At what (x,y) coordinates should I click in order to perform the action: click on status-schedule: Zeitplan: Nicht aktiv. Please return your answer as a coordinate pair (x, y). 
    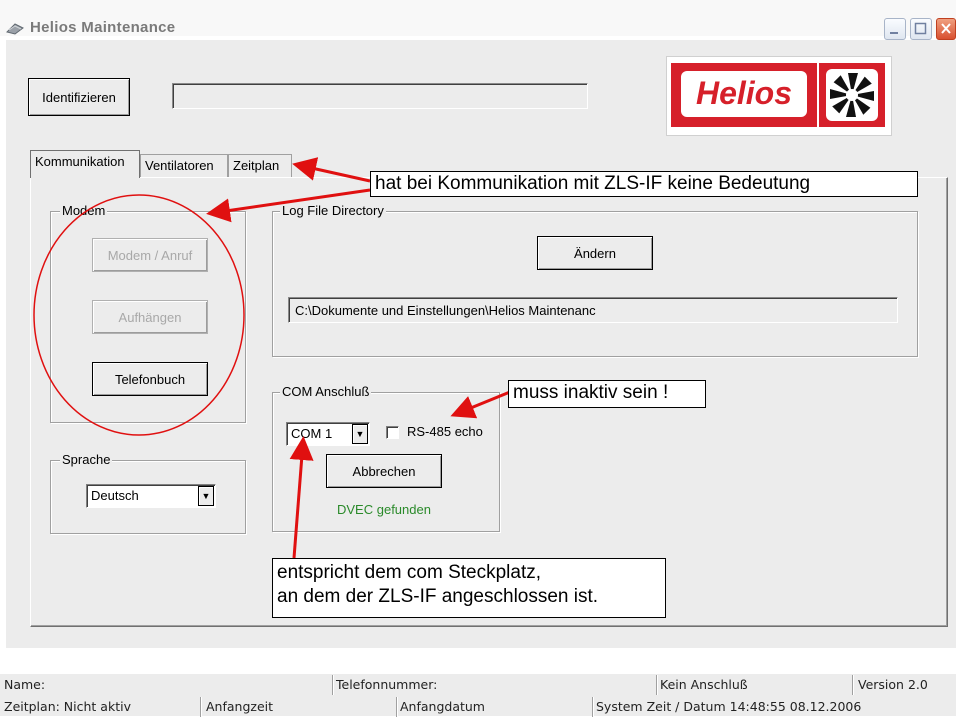
    Looking at the image, I should click on (67, 706).